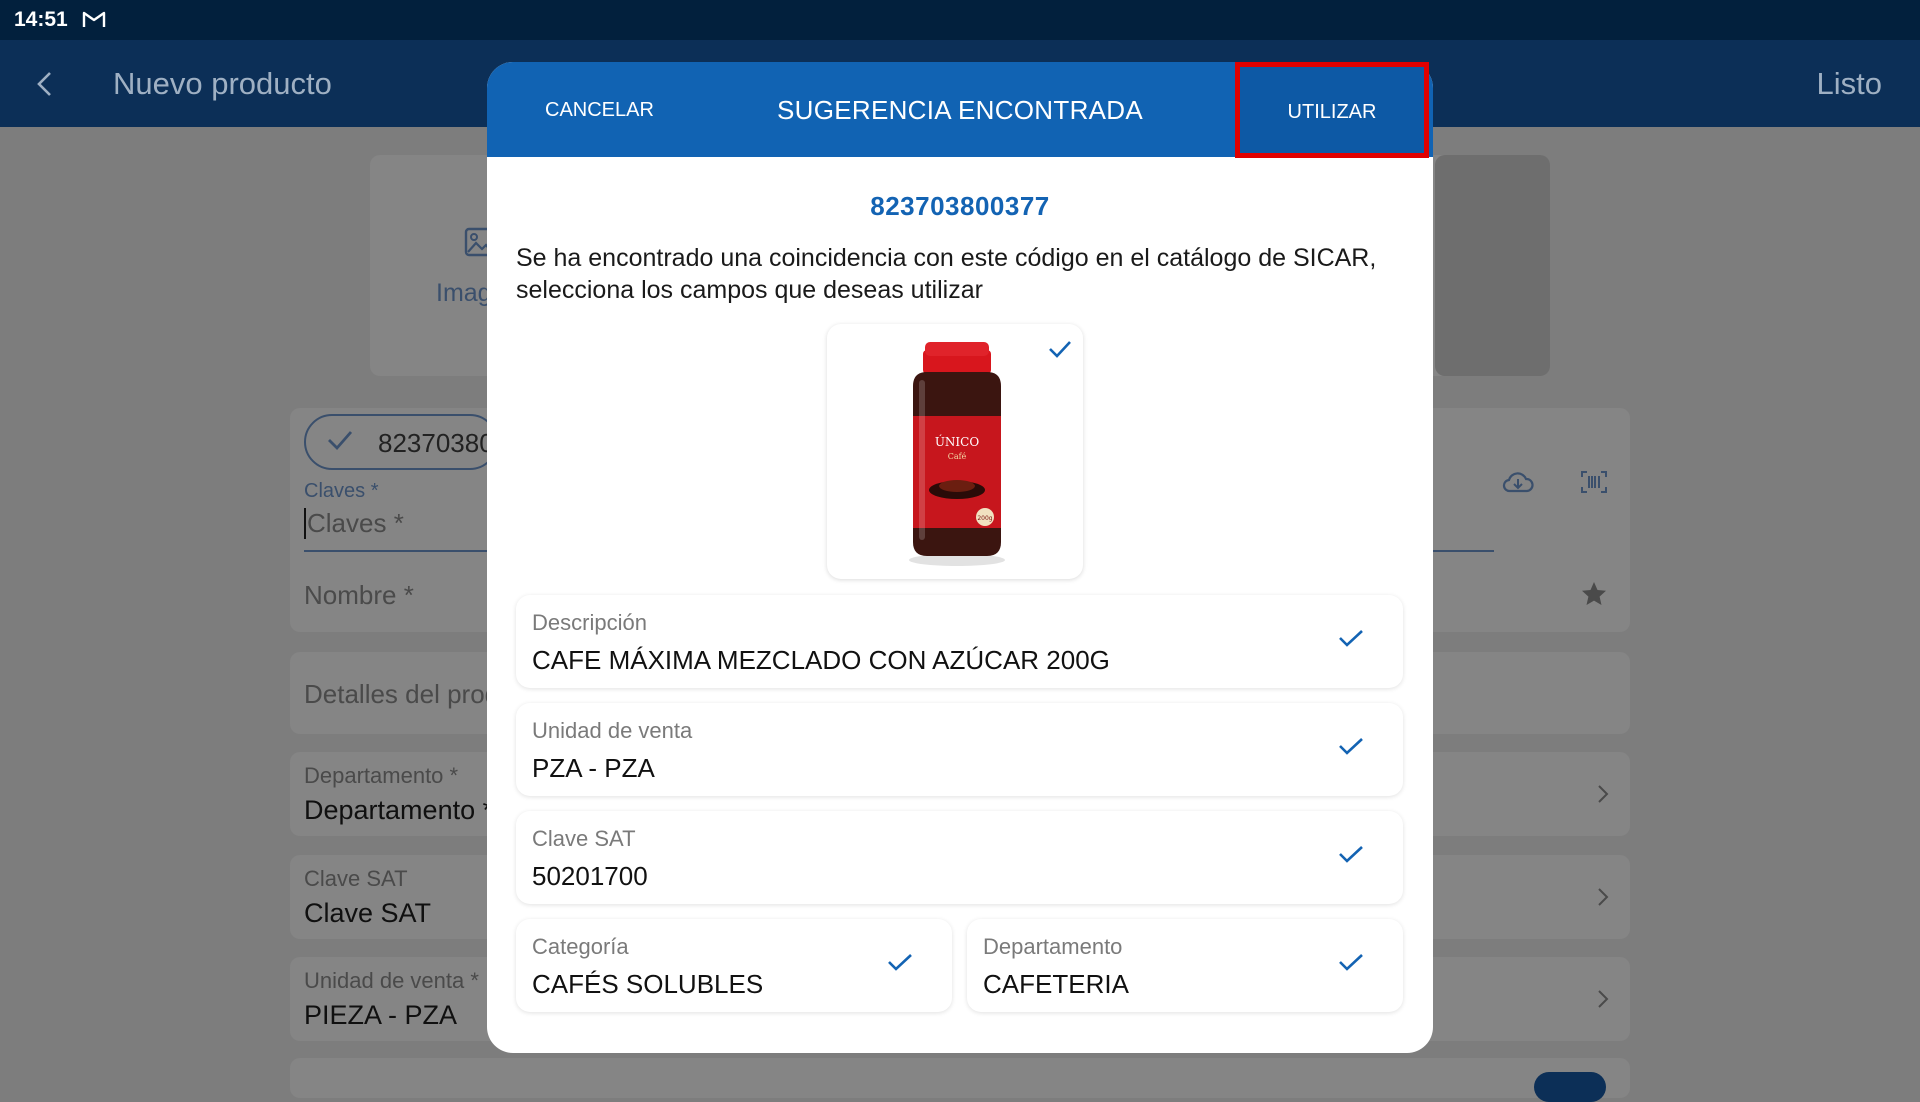  Describe the element at coordinates (41, 19) in the screenshot. I see `status-time: 14:51` at that location.